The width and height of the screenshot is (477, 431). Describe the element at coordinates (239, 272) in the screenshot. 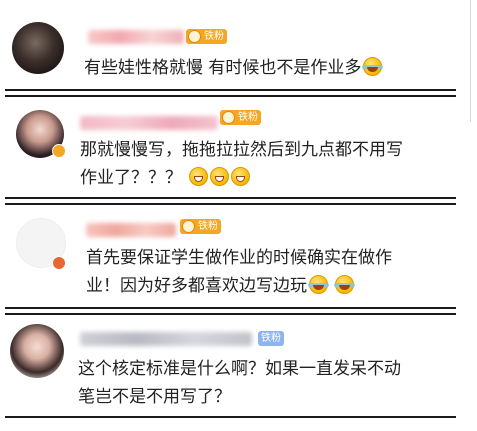

I see `comment-text: 首先要保证学生做作业的时候确实在做作 业！因为好多都喜欢边写边玩` at that location.